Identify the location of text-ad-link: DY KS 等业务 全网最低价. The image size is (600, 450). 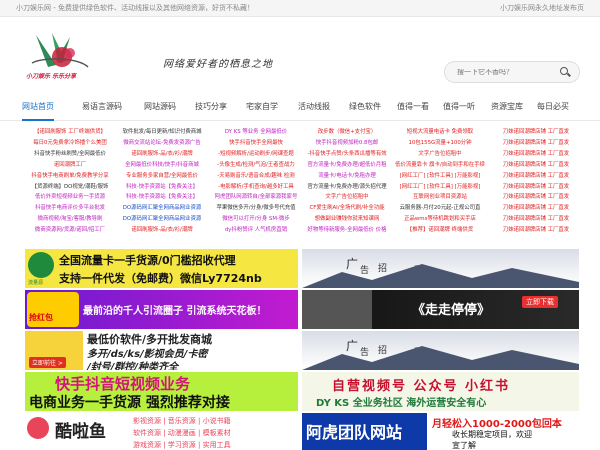
(256, 132).